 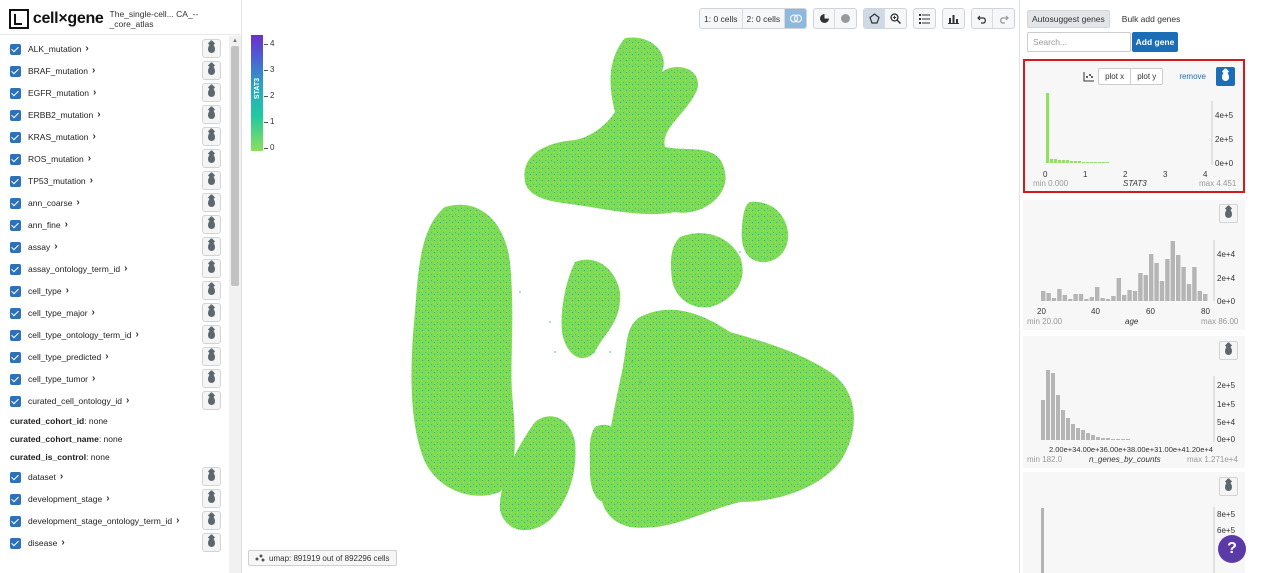 What do you see at coordinates (1151, 19) in the screenshot?
I see `tab-bulk-add: Bulk add genes` at bounding box center [1151, 19].